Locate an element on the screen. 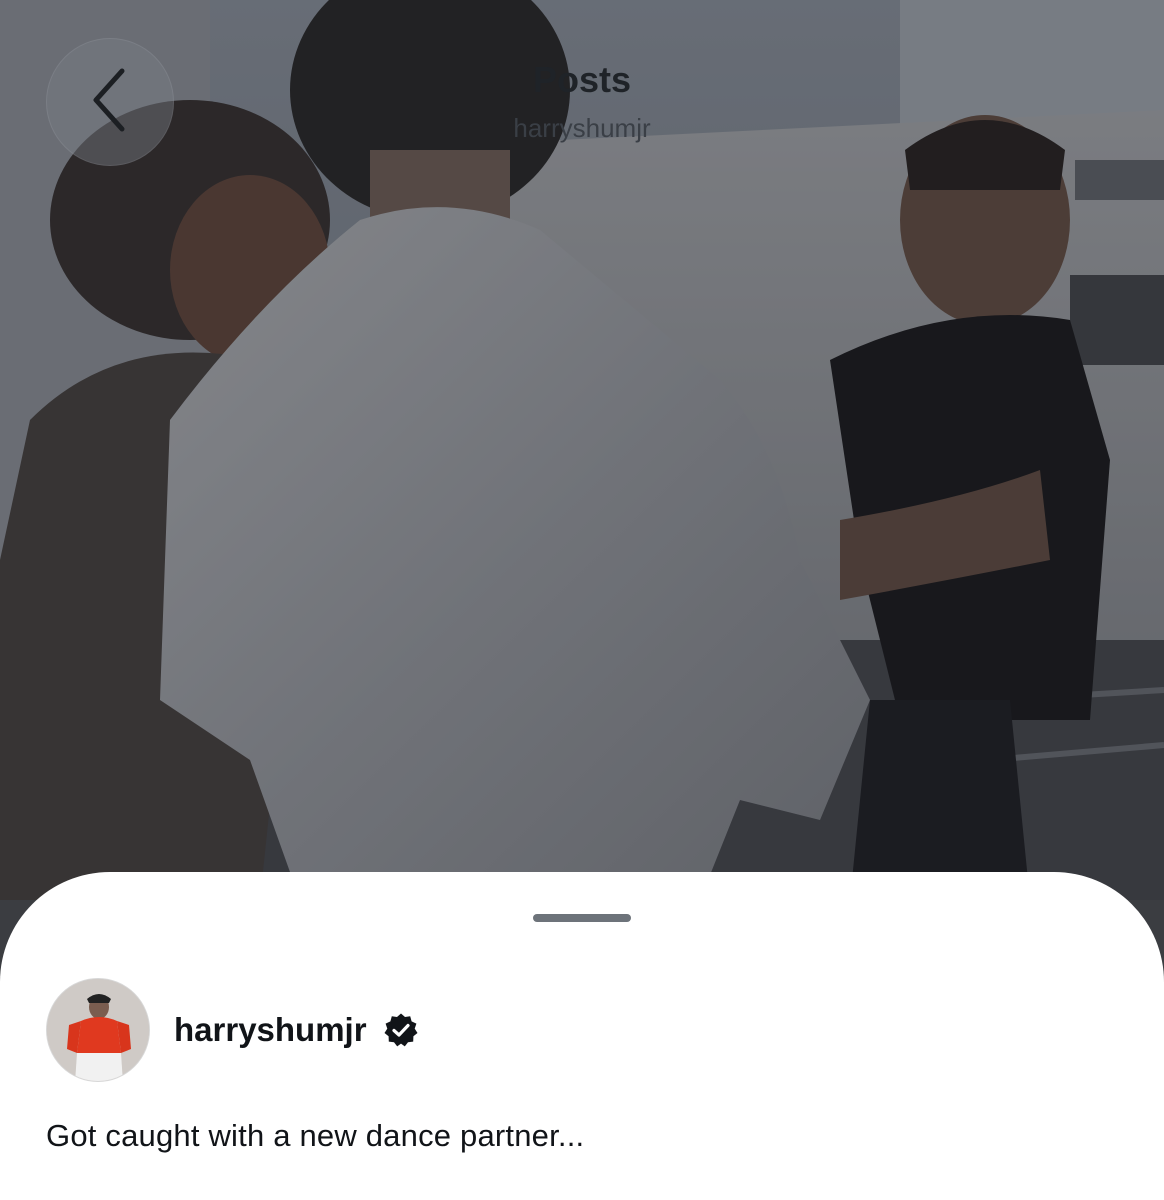  page-subtitle: harryshumjr is located at coordinates (582, 128).